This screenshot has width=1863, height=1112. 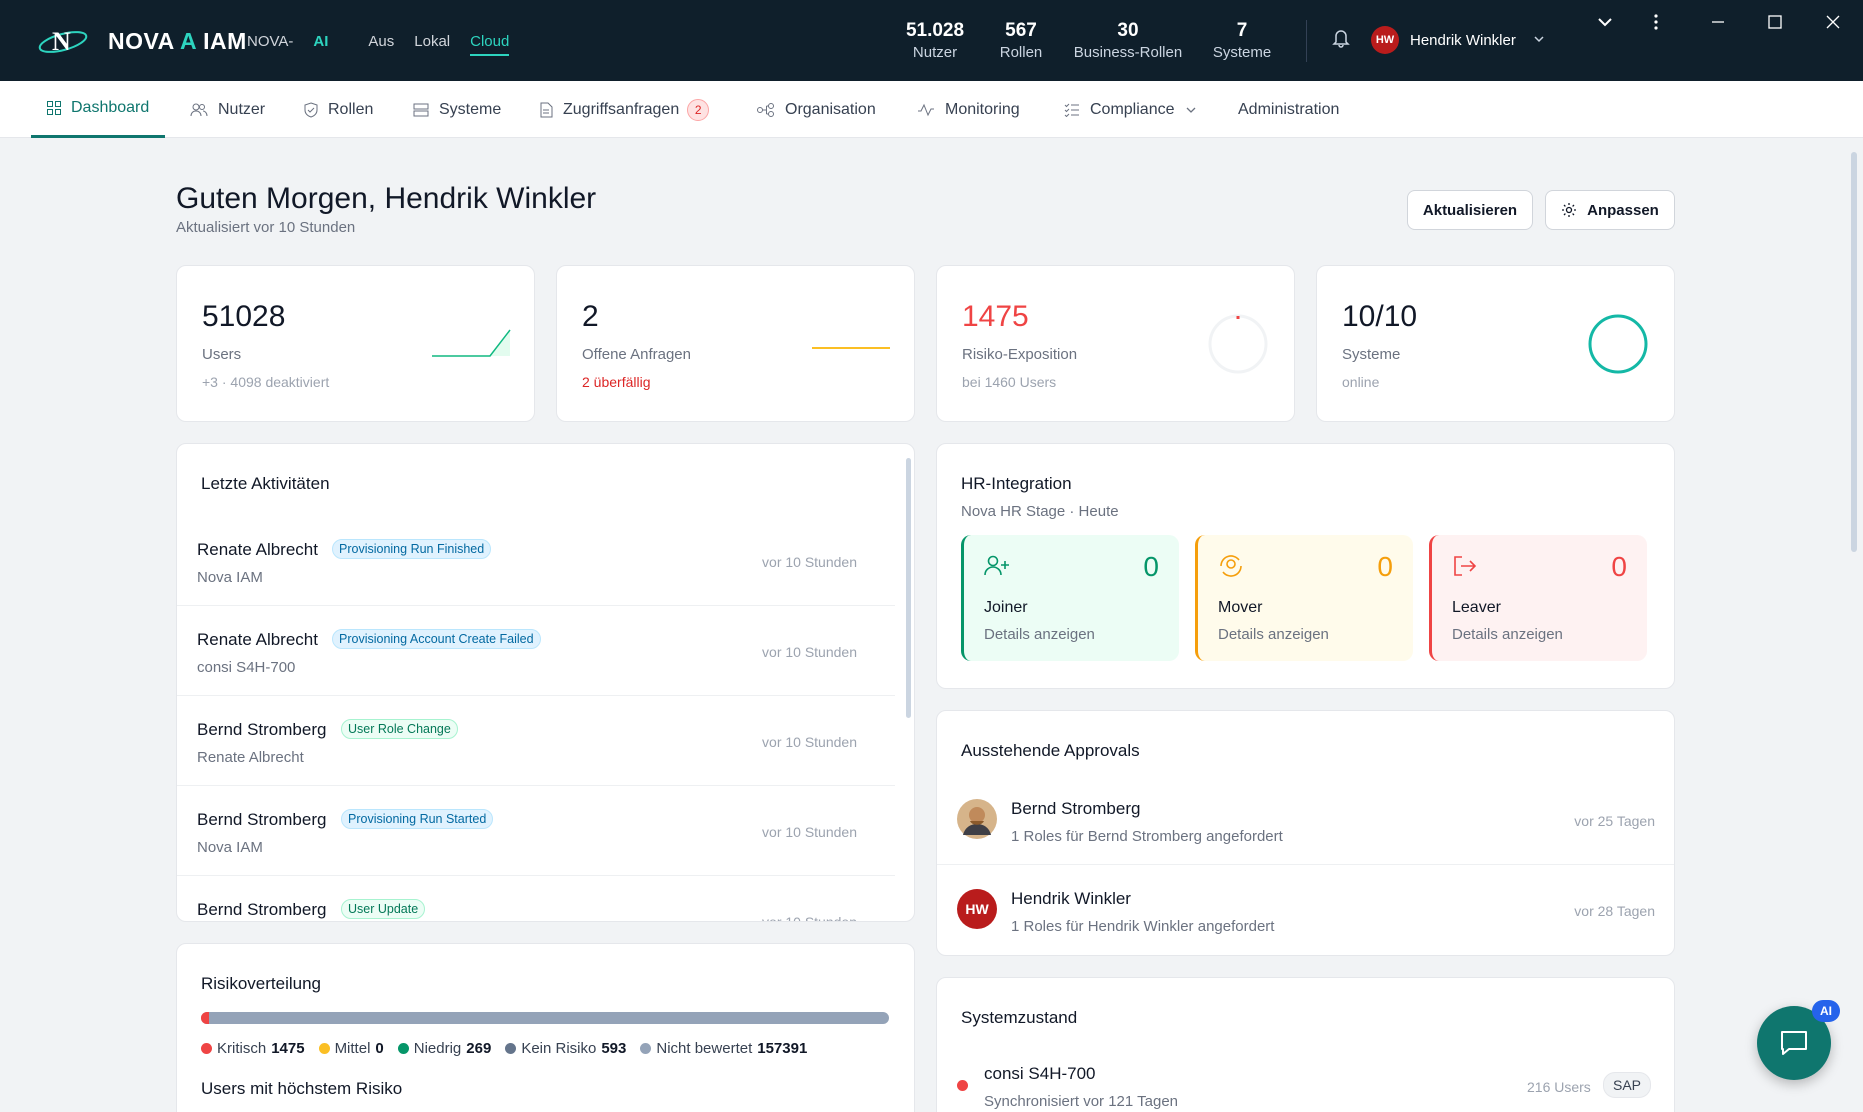 I want to click on svg-text: N, so click(x=61, y=41).